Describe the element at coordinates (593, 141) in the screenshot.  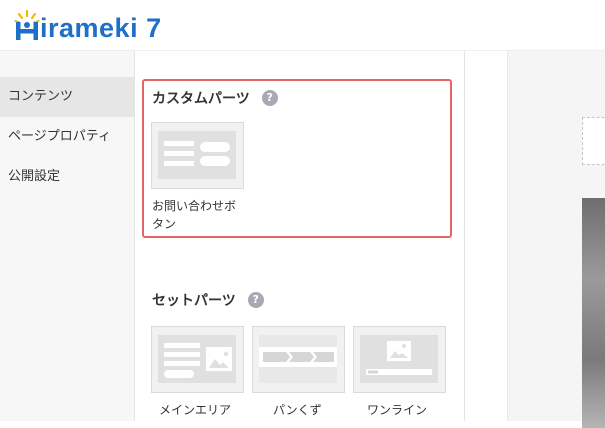
I see `drop-zone-placeholder` at that location.